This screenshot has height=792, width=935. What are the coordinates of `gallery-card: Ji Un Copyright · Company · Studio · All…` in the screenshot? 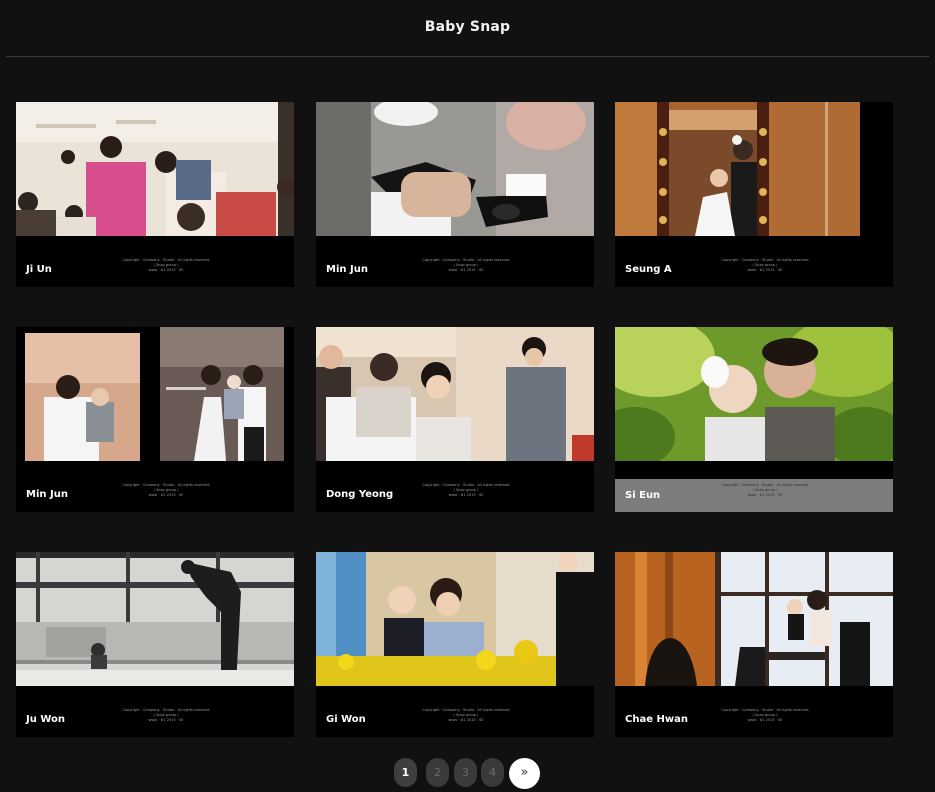 It's located at (155, 194).